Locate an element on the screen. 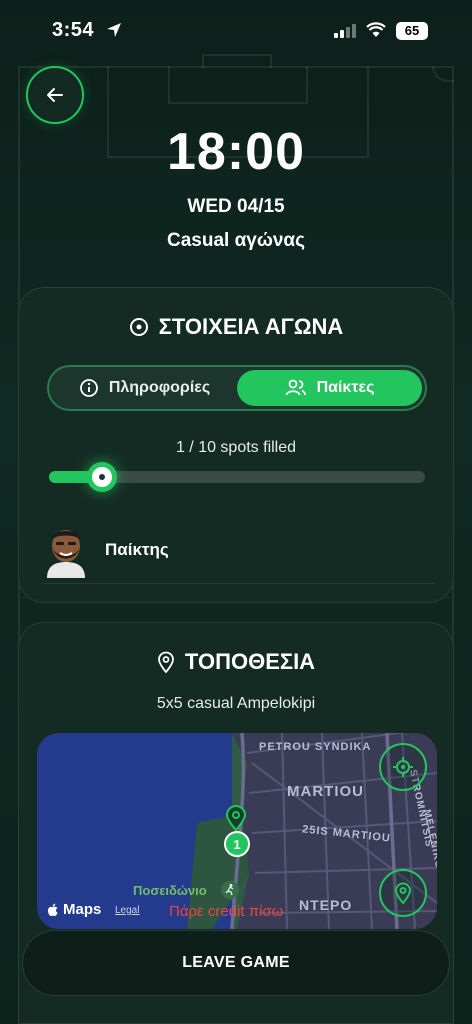  apple-icon is located at coordinates (53, 909).